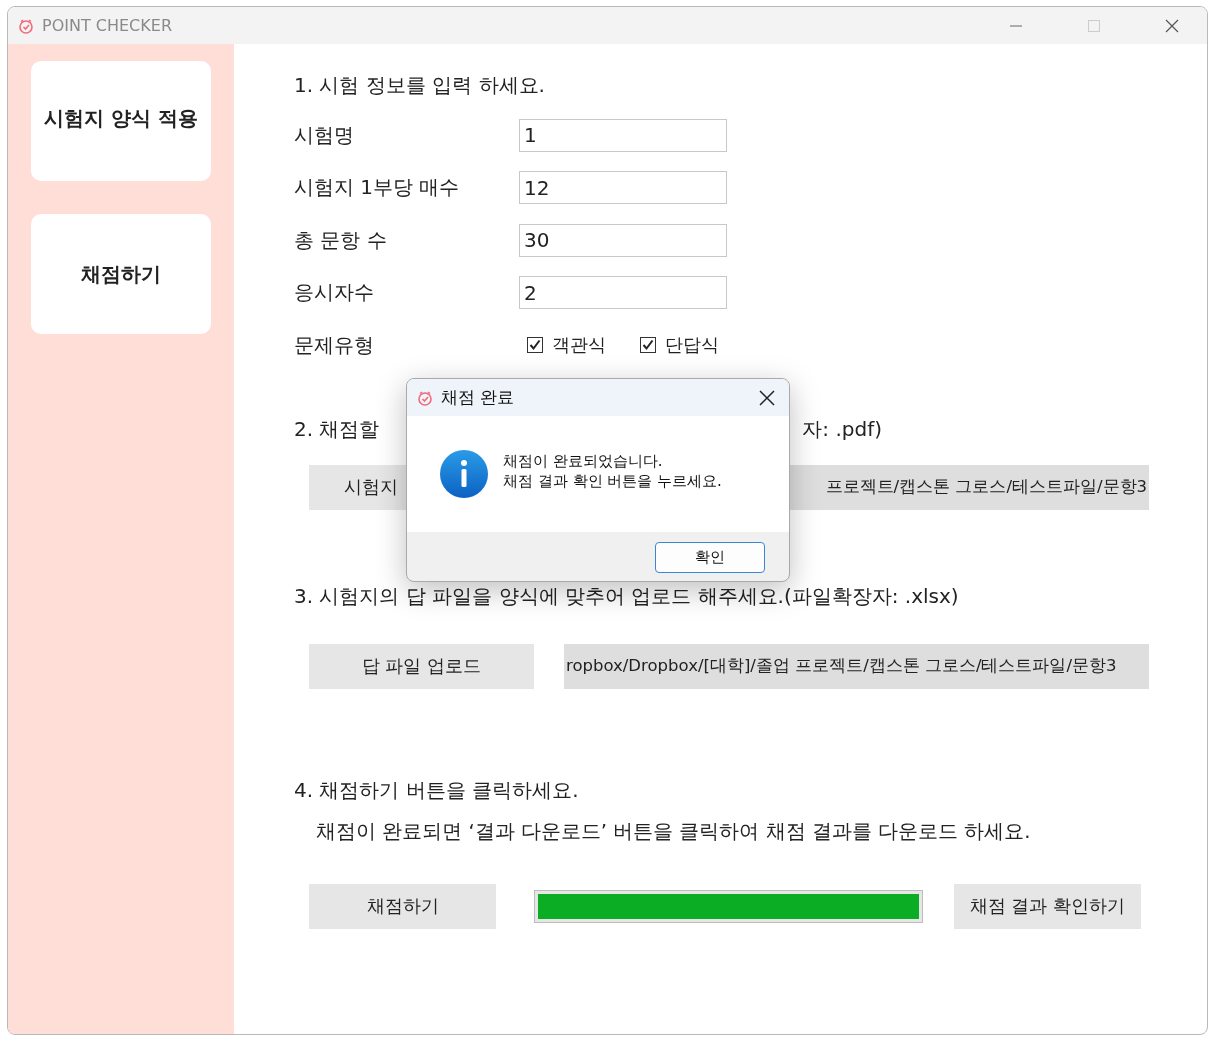 This screenshot has height=1037, width=1219. I want to click on field-label: 응시자수, so click(334, 293).